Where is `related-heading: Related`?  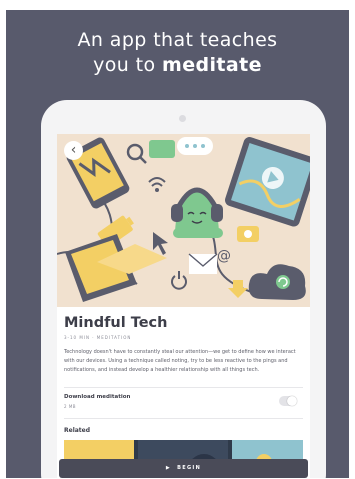 related-heading: Related is located at coordinates (77, 430).